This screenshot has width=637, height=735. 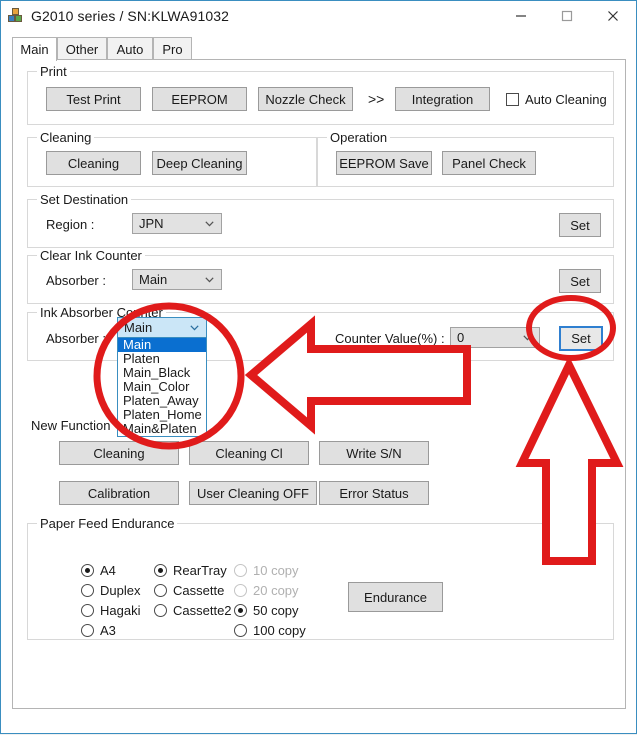 What do you see at coordinates (162, 359) in the screenshot?
I see `option-platen: Platen` at bounding box center [162, 359].